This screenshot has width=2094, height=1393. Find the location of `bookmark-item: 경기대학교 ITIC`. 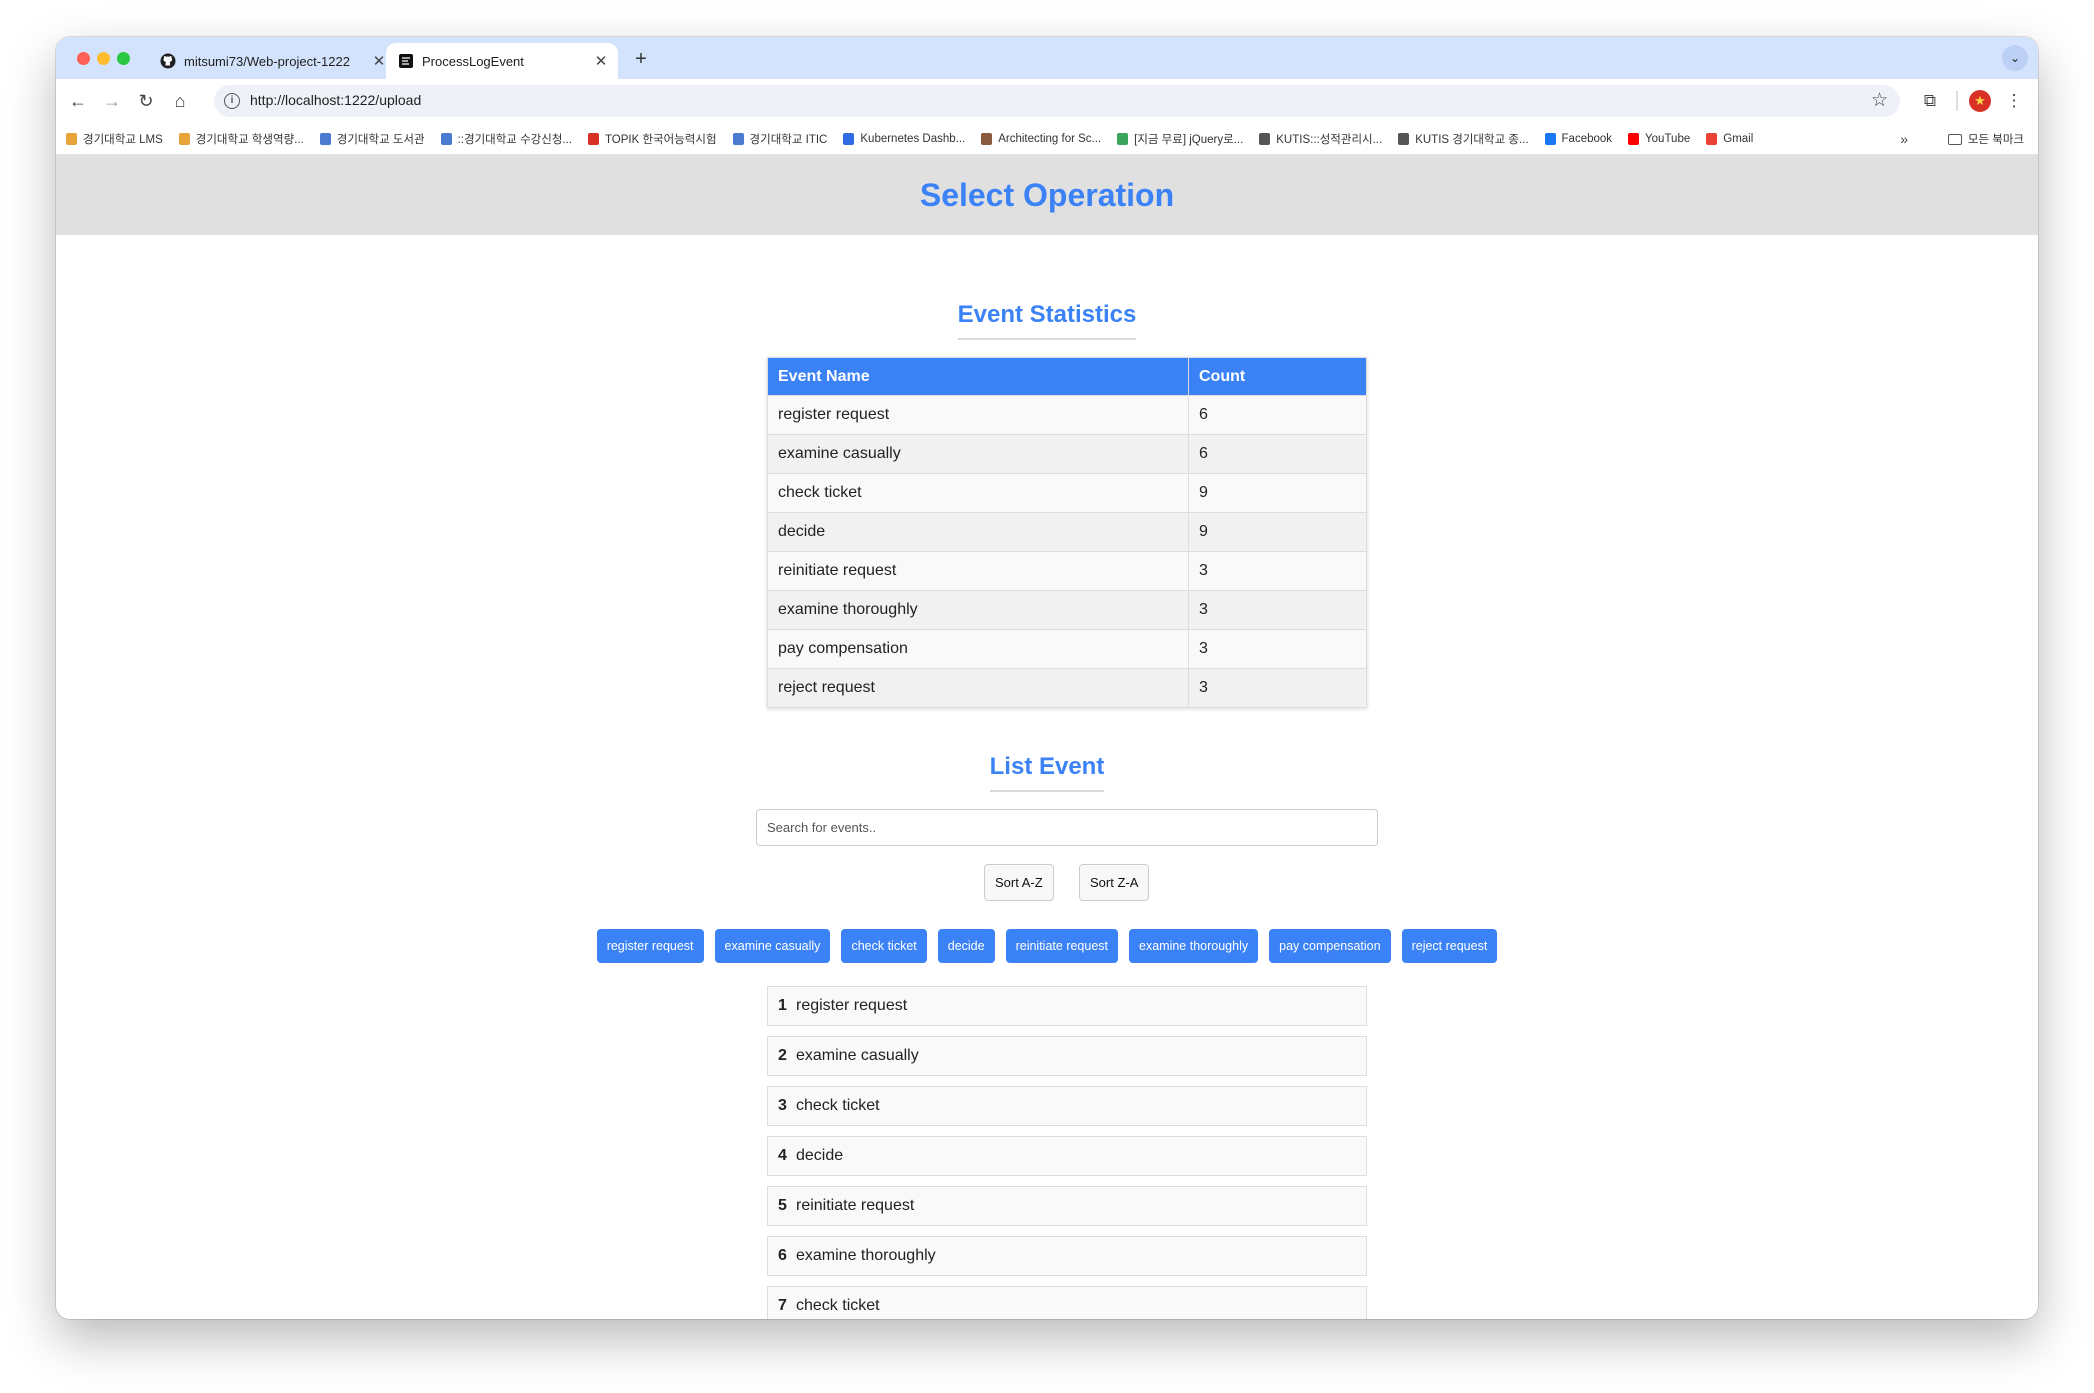

bookmark-item: 경기대학교 ITIC is located at coordinates (779, 139).